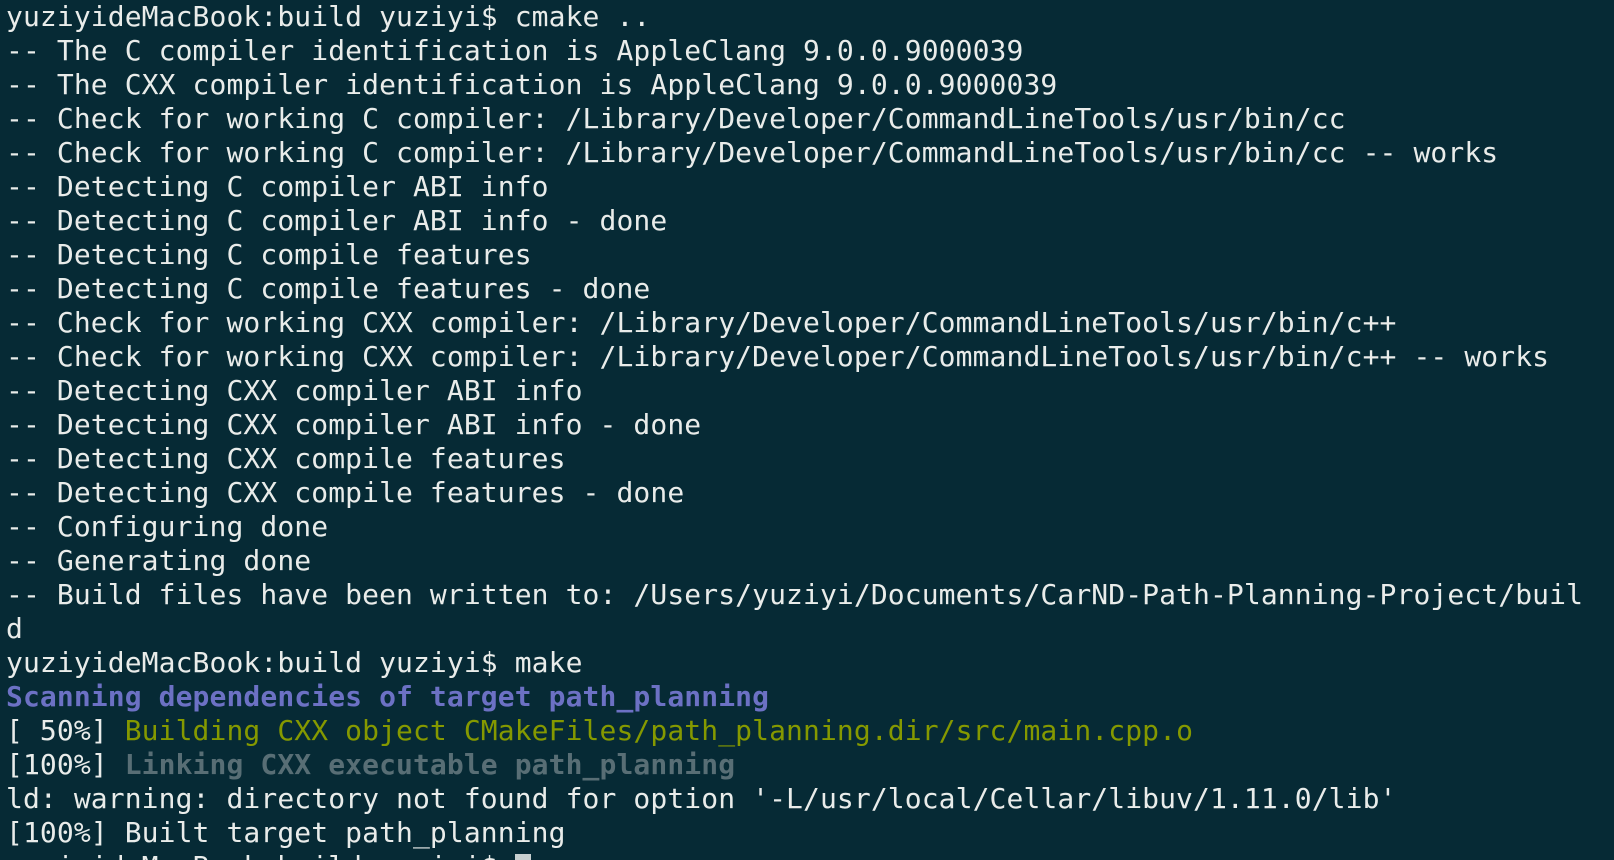 This screenshot has height=860, width=1614. What do you see at coordinates (167, 526) in the screenshot?
I see `terminal-line: -- Configuring done` at bounding box center [167, 526].